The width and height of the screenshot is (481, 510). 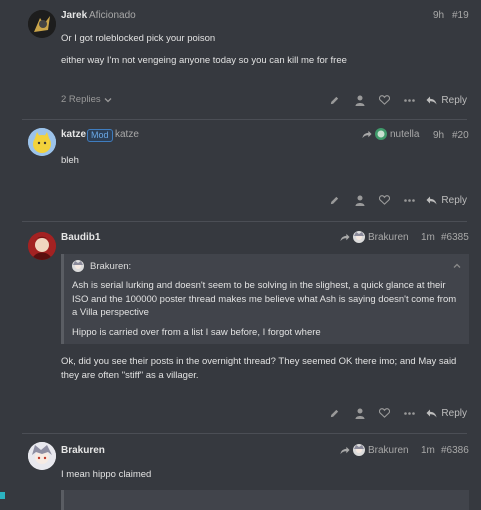 I want to click on user-title: katze, so click(x=127, y=134).